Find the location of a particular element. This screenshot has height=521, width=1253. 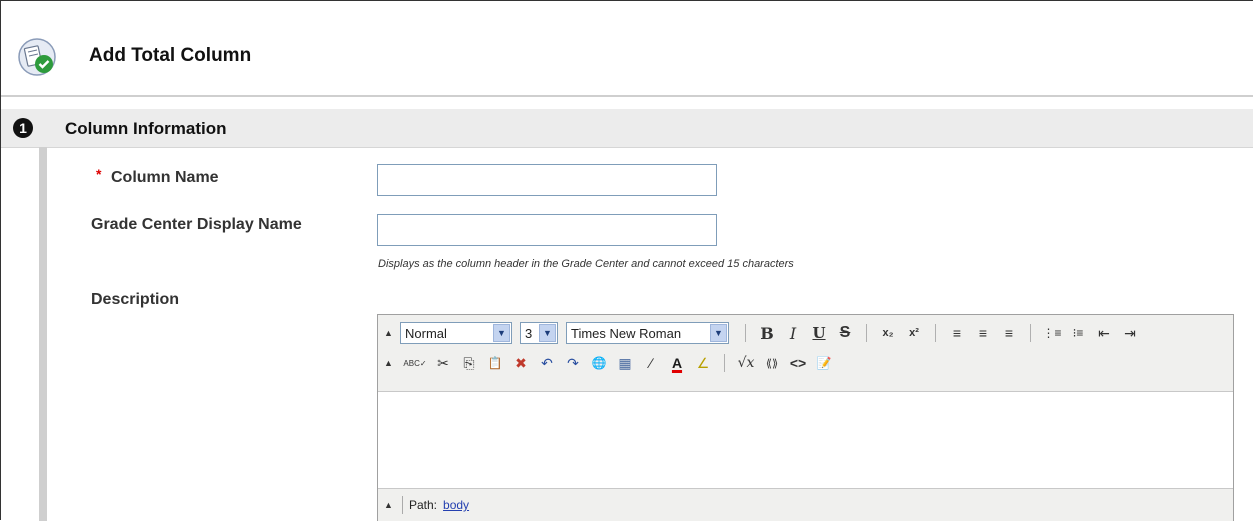

description-label: Description is located at coordinates (135, 299).